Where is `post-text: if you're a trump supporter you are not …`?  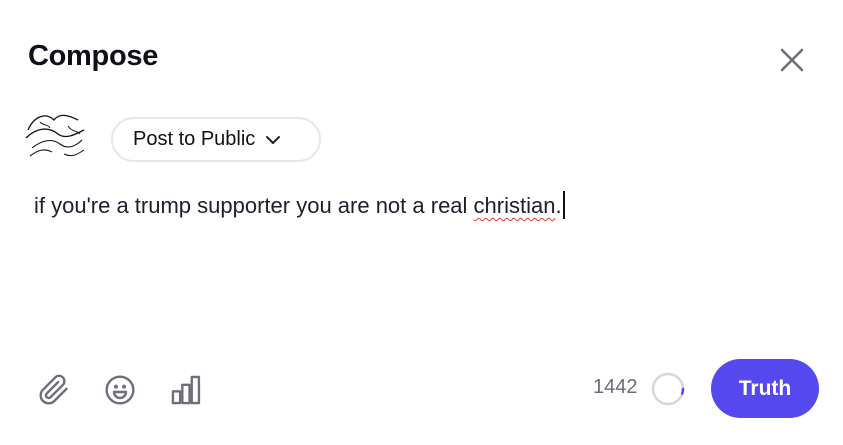
post-text: if you're a trump supporter you are not … is located at coordinates (254, 205).